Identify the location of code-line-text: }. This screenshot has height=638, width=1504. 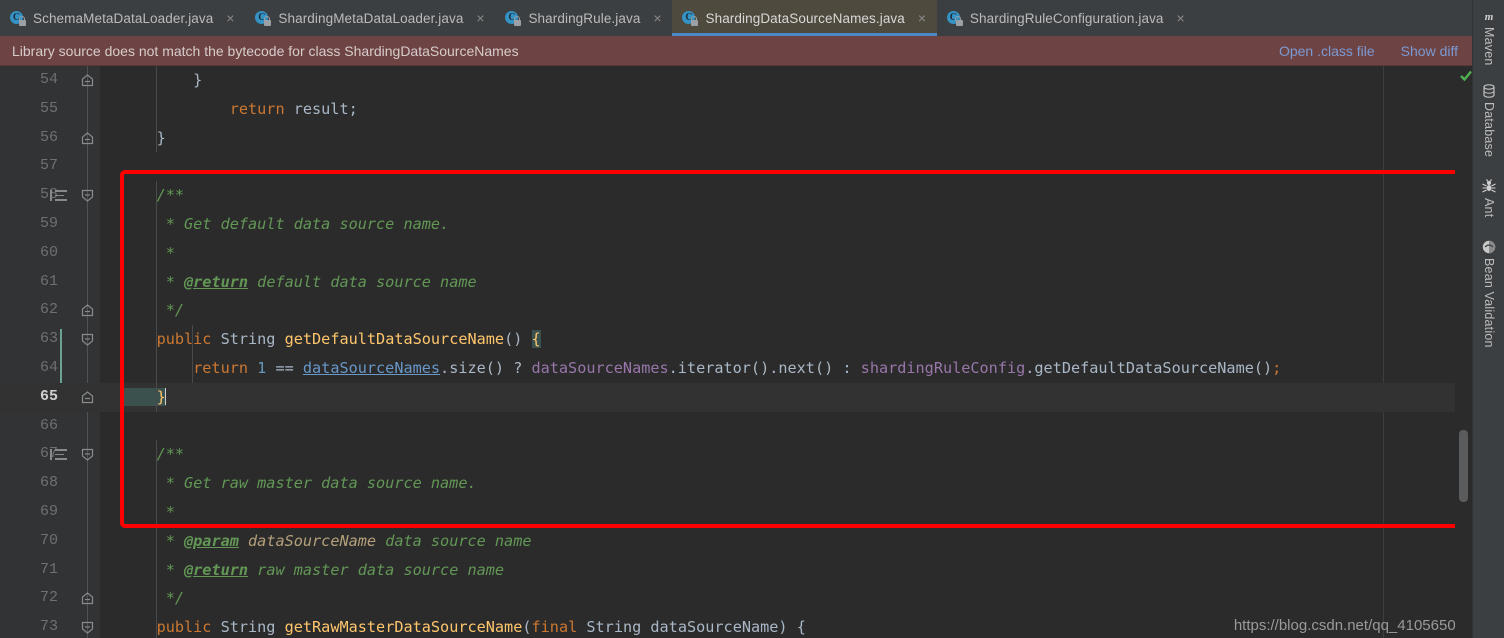
(143, 397).